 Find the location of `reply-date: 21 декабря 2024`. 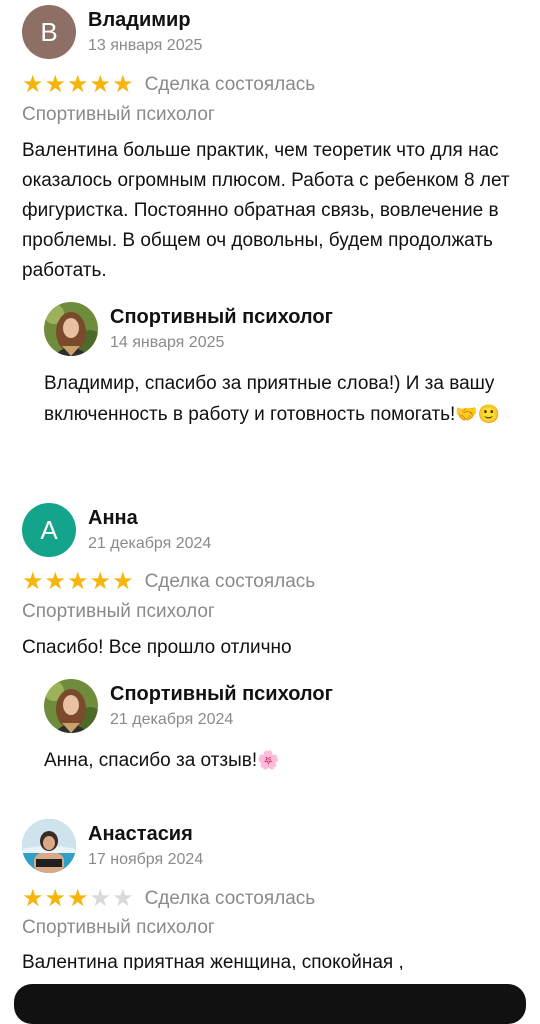

reply-date: 21 декабря 2024 is located at coordinates (172, 719).